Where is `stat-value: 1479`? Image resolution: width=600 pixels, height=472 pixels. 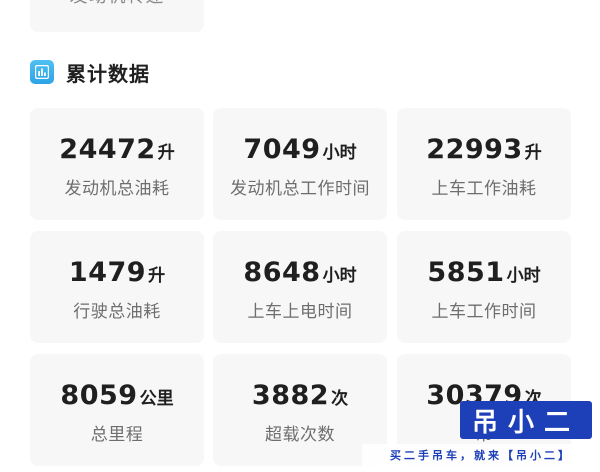
stat-value: 1479 is located at coordinates (107, 272).